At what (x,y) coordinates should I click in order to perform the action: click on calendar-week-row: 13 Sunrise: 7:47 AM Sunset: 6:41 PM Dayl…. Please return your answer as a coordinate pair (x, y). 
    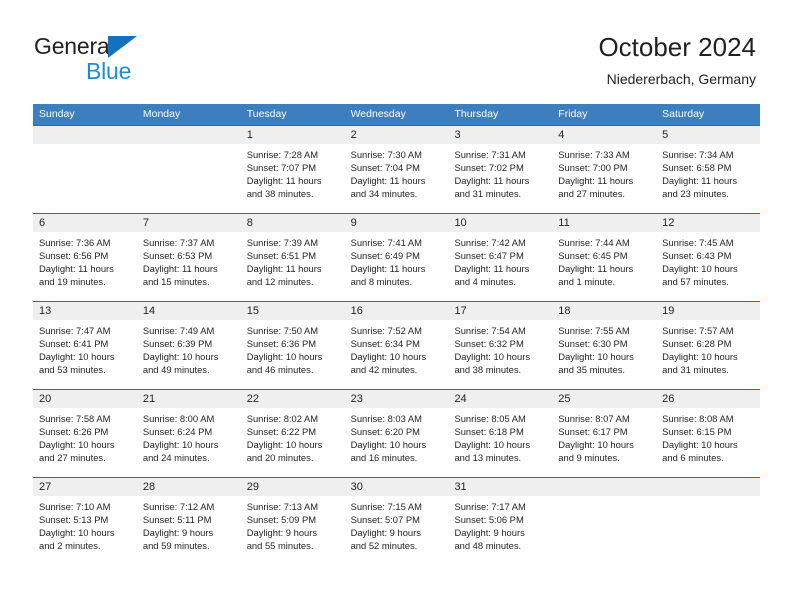
    Looking at the image, I should click on (397, 345).